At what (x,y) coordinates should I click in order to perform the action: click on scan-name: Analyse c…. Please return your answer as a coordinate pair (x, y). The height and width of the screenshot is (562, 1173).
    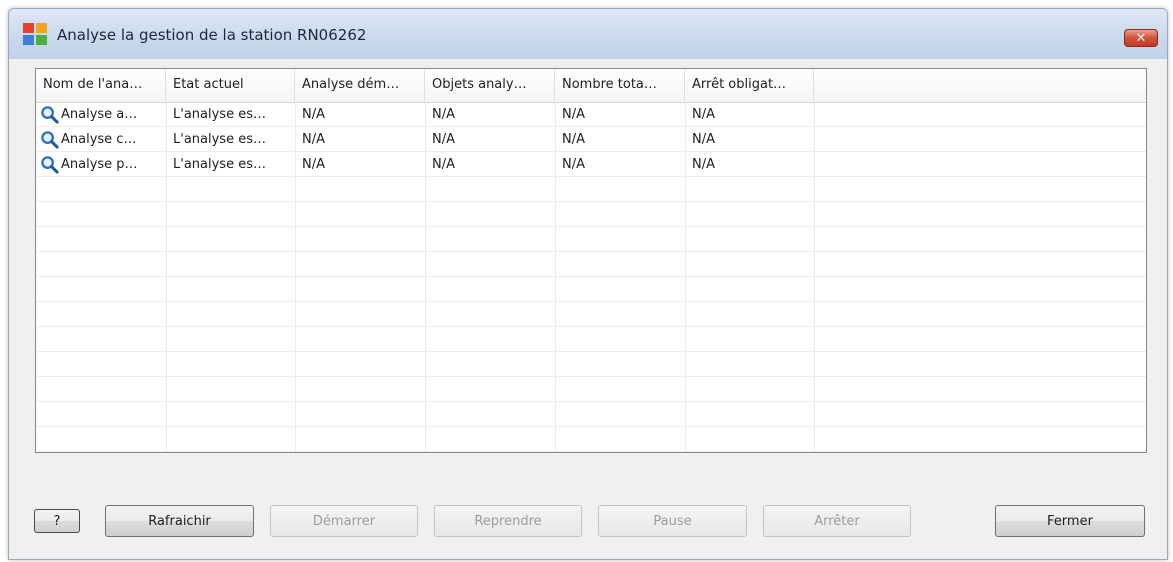
    Looking at the image, I should click on (99, 139).